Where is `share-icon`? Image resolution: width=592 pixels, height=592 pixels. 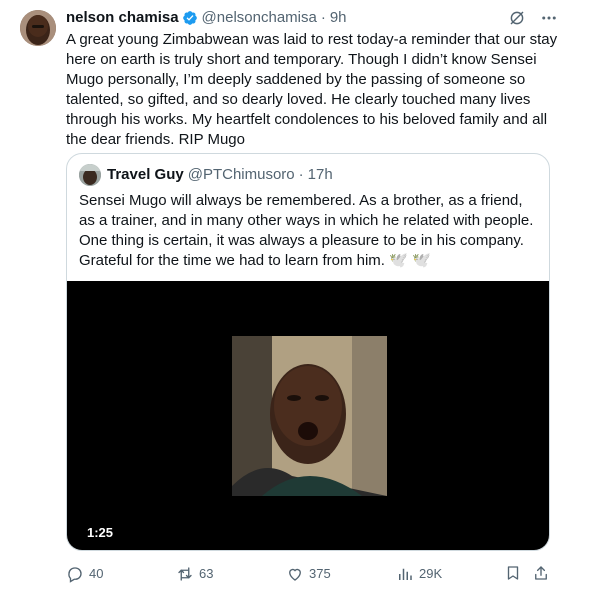
share-icon is located at coordinates (541, 573).